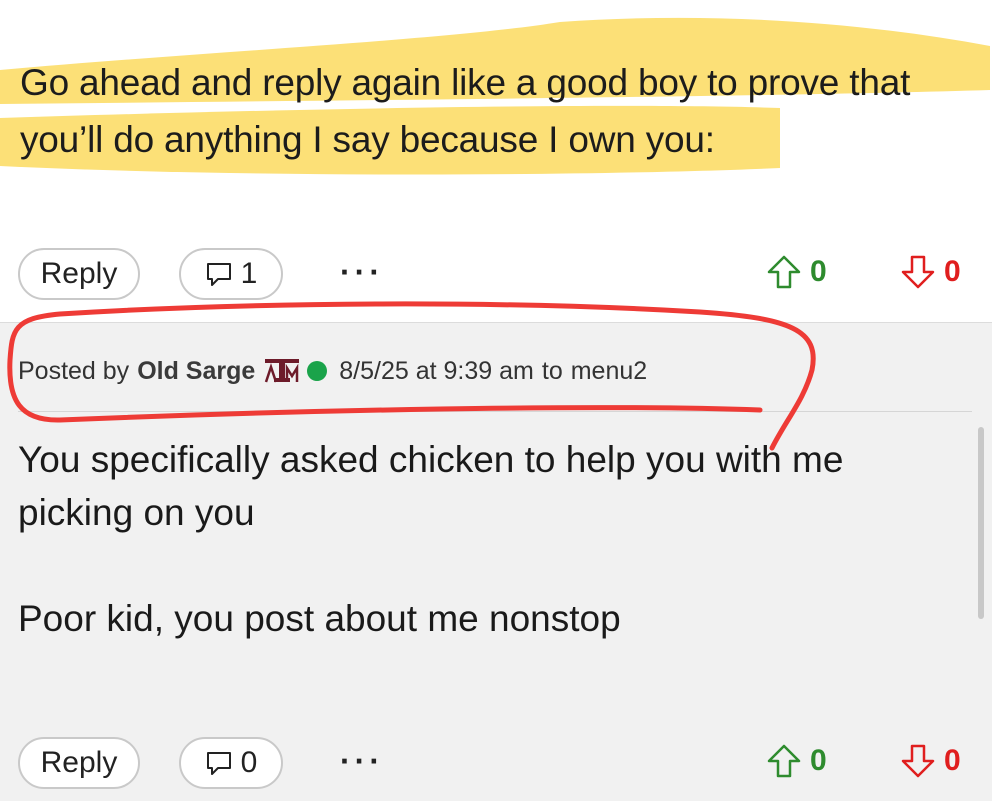  What do you see at coordinates (496, 767) in the screenshot?
I see `reply-post-action-bar: Reply 0 ··· 0 0` at bounding box center [496, 767].